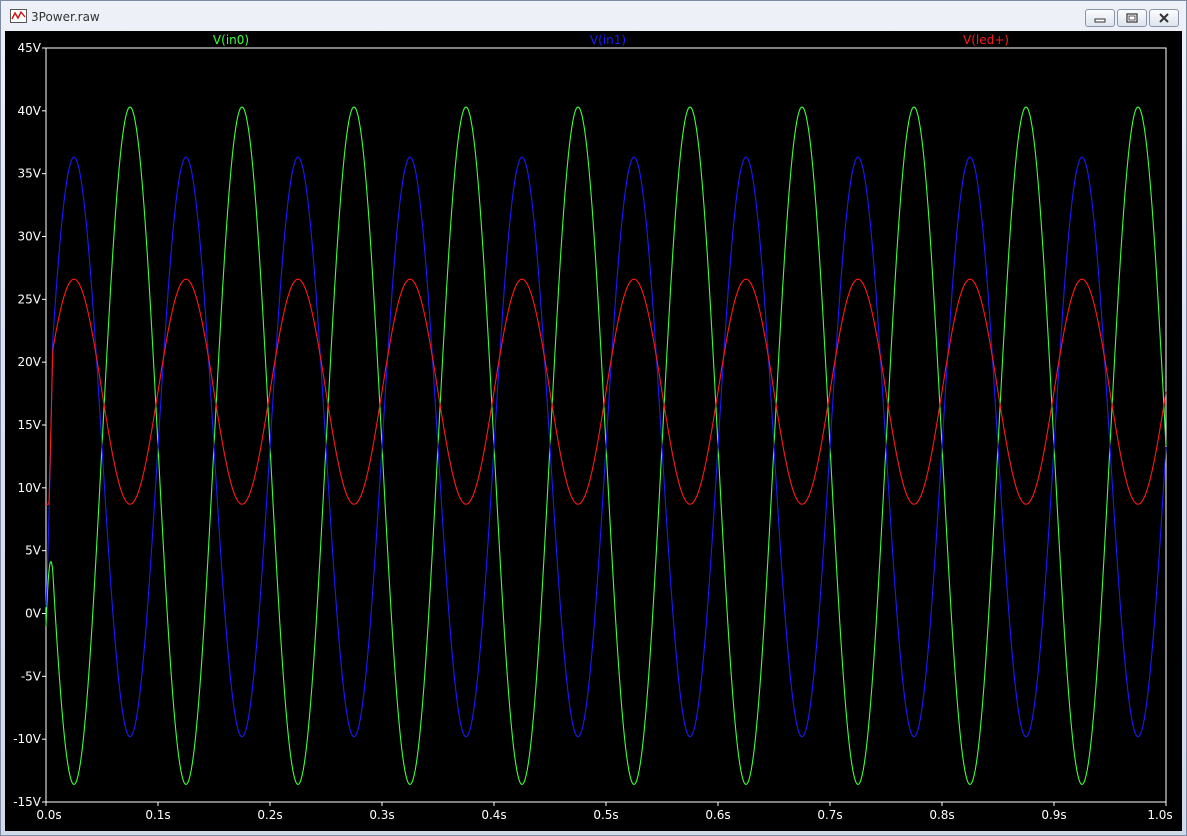  Describe the element at coordinates (30, 425) in the screenshot. I see `y-tick-label: 15V` at that location.